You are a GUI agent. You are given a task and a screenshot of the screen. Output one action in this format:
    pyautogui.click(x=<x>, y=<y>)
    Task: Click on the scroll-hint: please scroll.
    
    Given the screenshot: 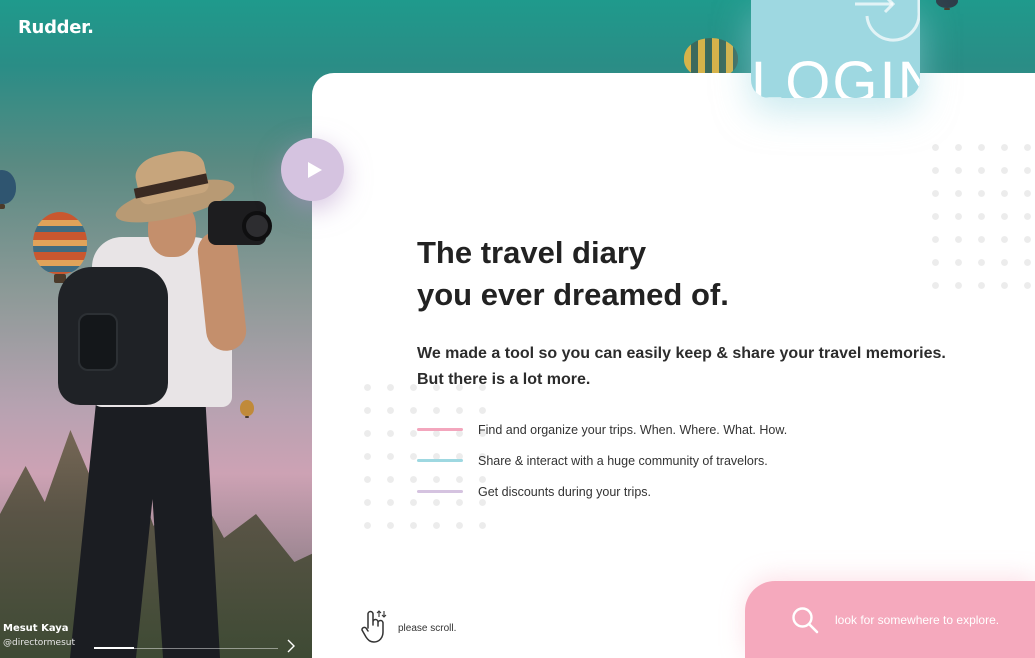 What is the action you would take?
    pyautogui.click(x=408, y=626)
    